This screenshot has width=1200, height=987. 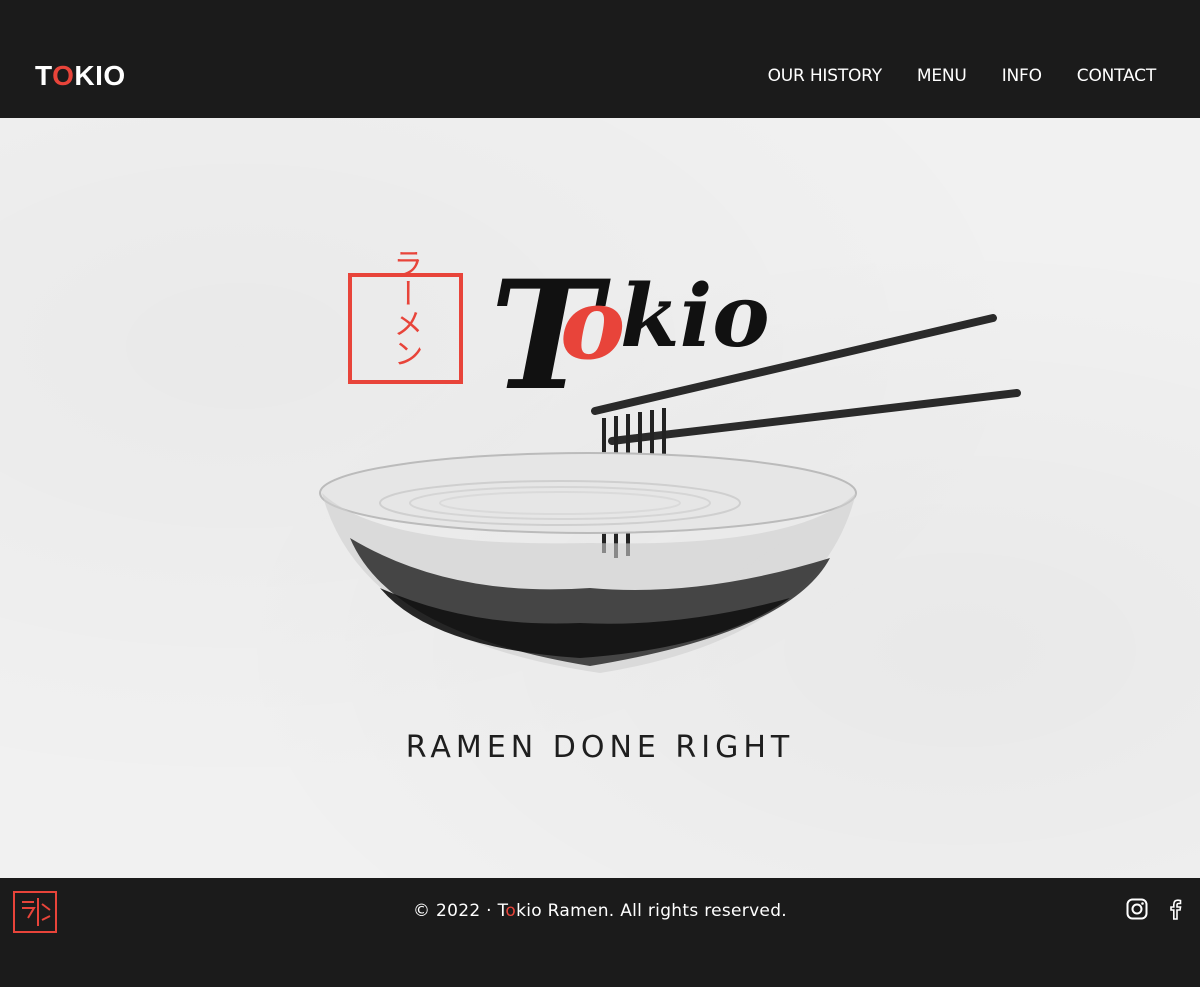 I want to click on copy-prefix: © 2022 · T, so click(x=459, y=911).